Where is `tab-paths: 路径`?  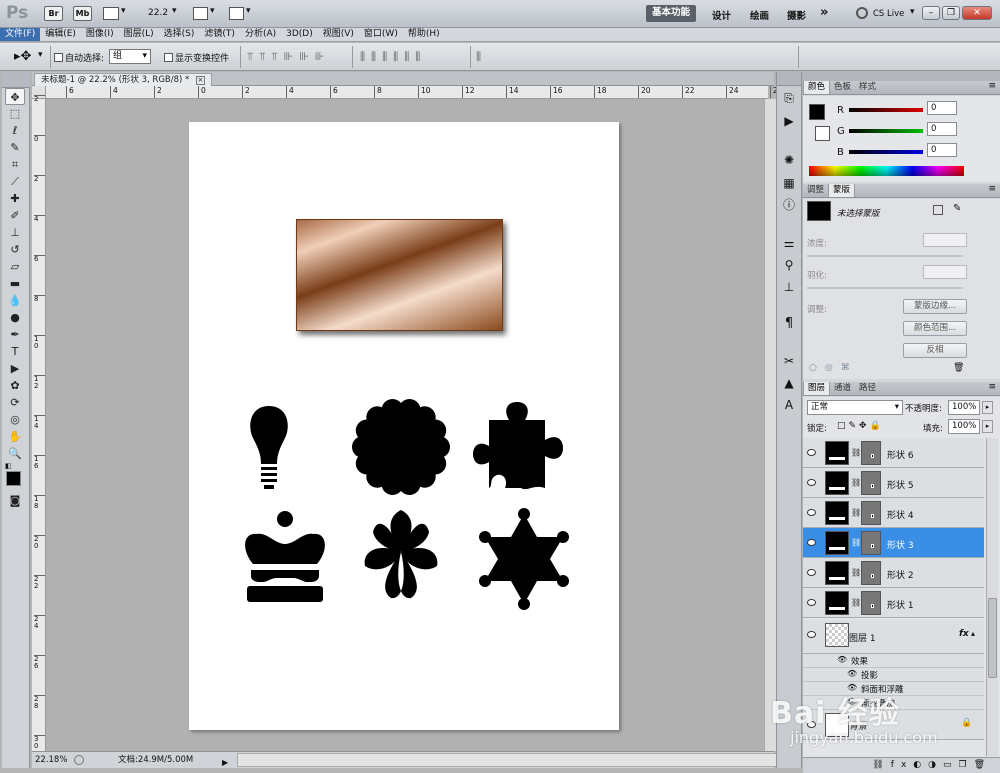
tab-paths: 路径 is located at coordinates (867, 388).